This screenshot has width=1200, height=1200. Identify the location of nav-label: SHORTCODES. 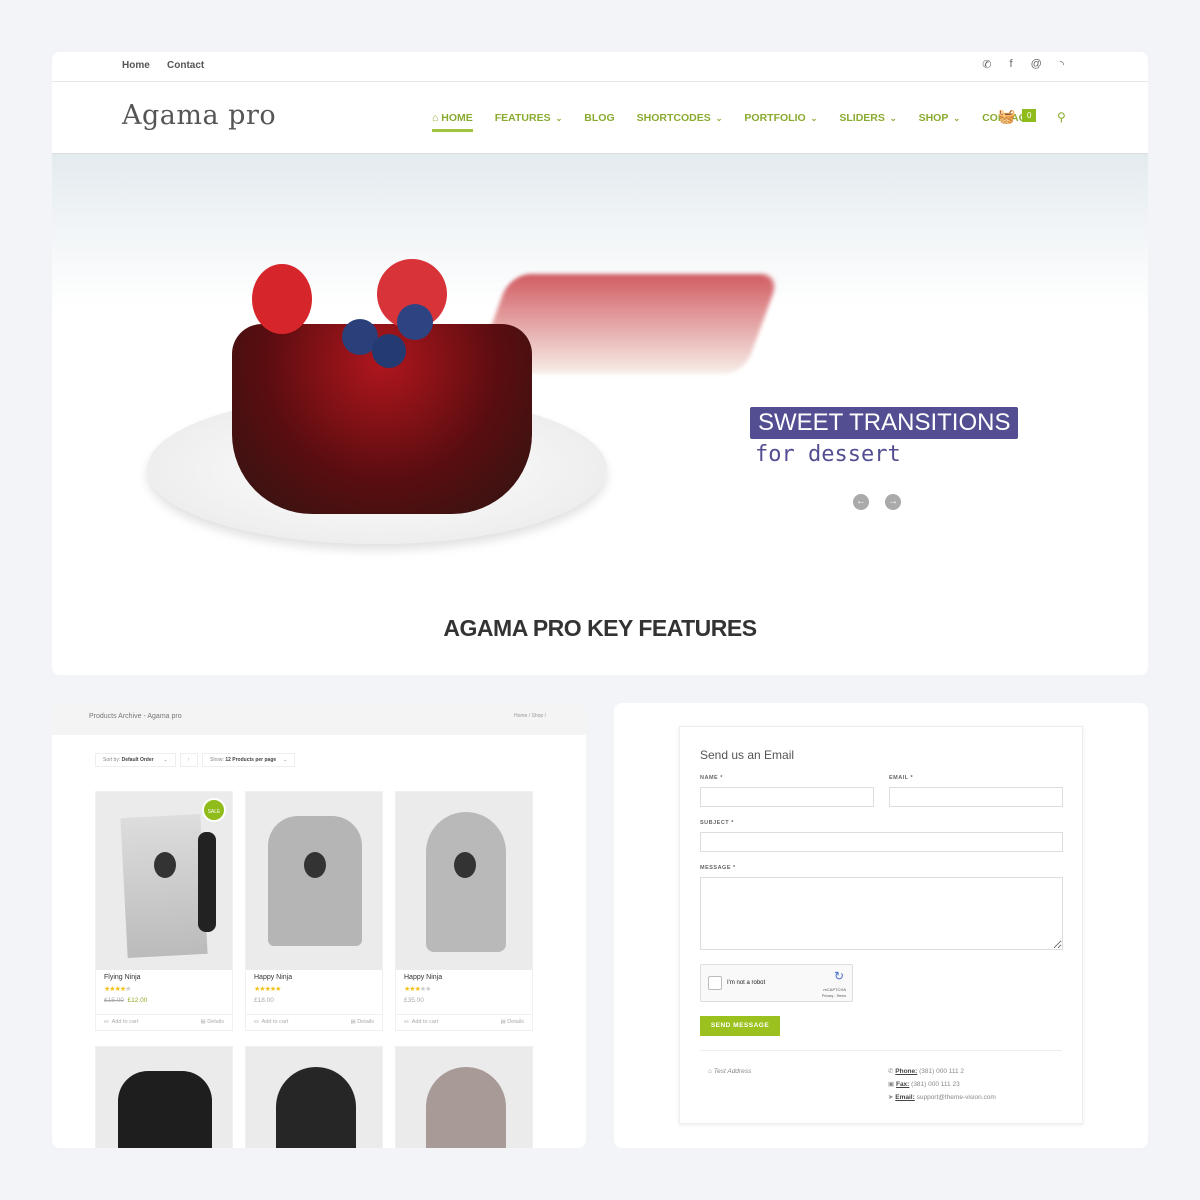
(673, 118).